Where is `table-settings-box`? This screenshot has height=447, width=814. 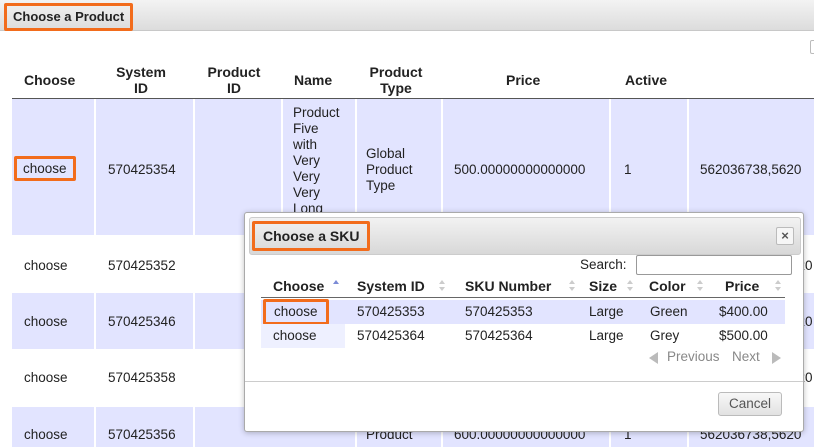 table-settings-box is located at coordinates (812, 47).